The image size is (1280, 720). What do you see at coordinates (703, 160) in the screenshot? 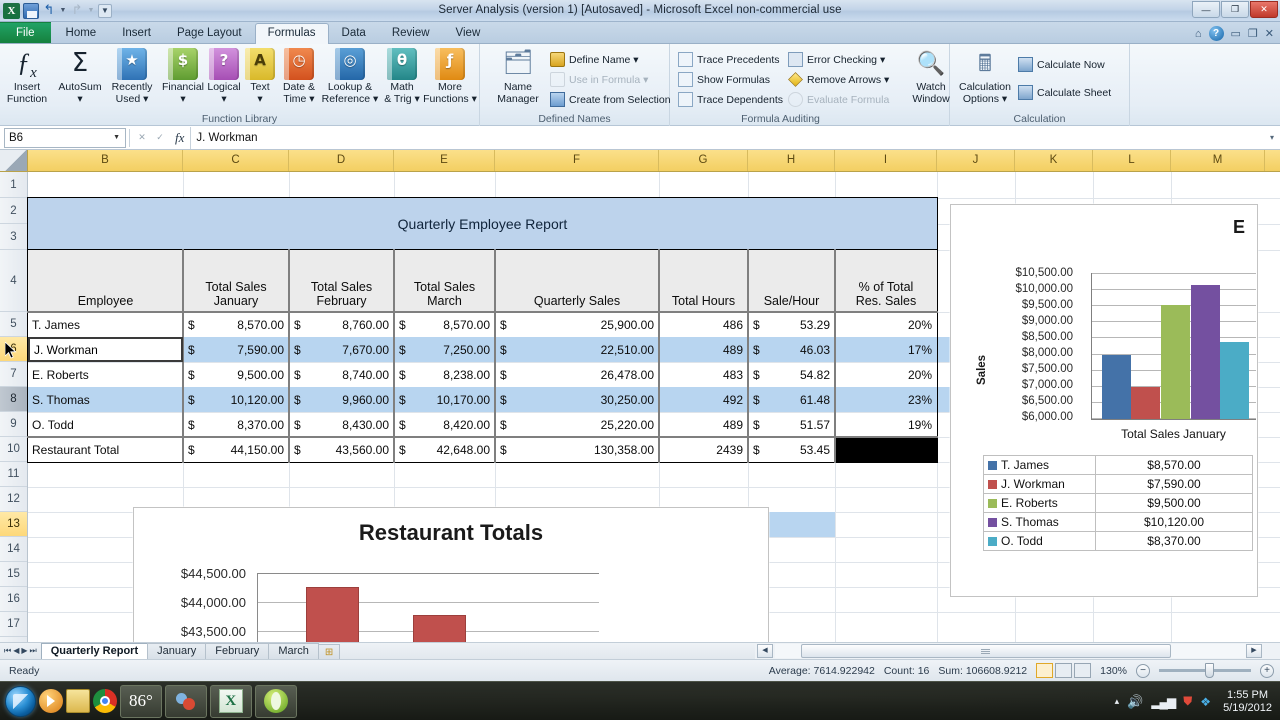
I see `column-header-G: G` at bounding box center [703, 160].